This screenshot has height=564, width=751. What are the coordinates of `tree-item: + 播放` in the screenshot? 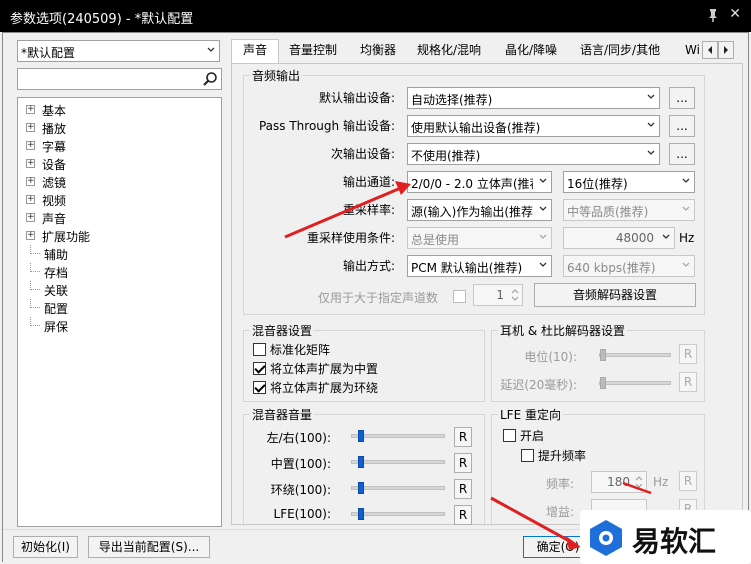 It's located at (115, 128).